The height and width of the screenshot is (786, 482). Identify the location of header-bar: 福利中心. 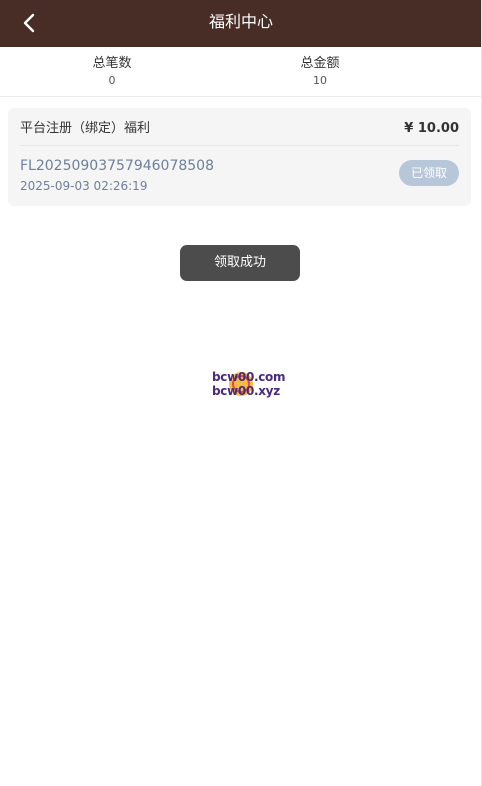
(241, 23).